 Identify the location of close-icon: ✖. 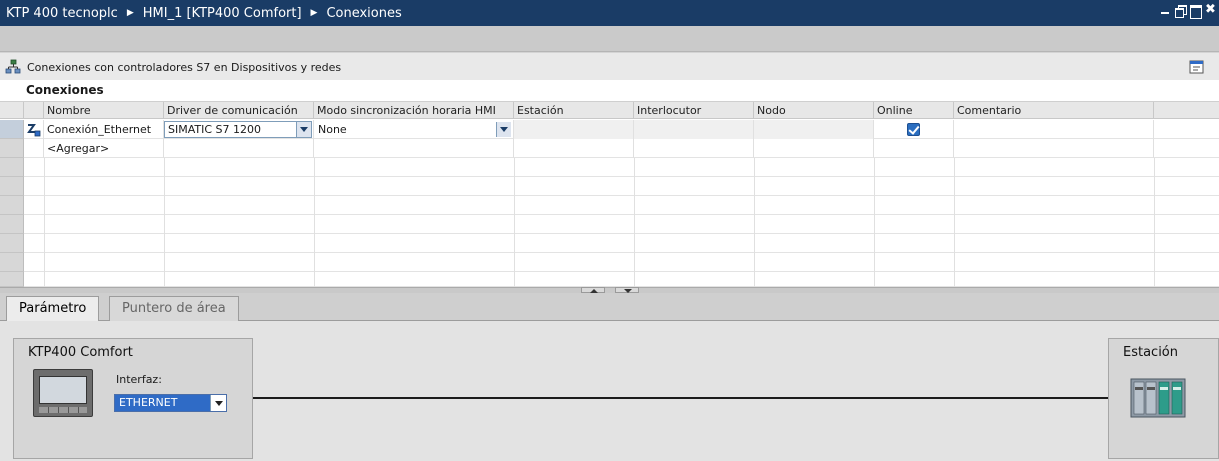
(1210, 9).